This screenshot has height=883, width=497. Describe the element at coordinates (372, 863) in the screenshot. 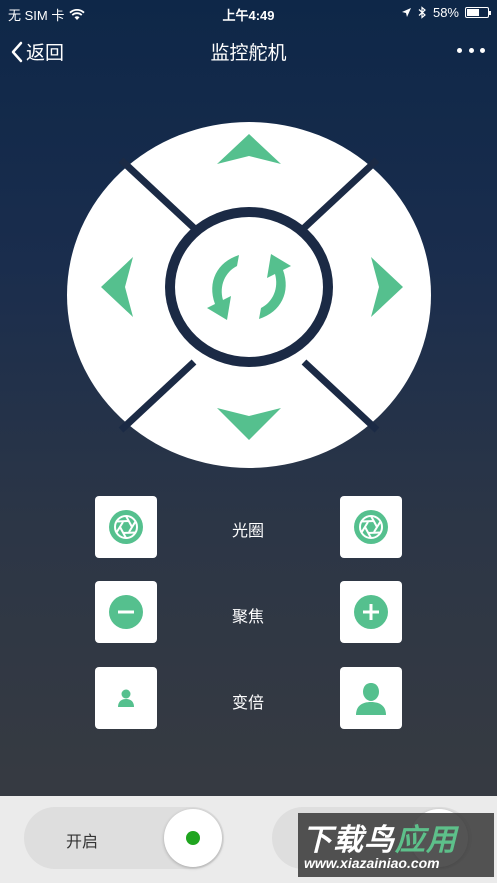

I see `watermark-url: www.xiazainiao.com` at that location.